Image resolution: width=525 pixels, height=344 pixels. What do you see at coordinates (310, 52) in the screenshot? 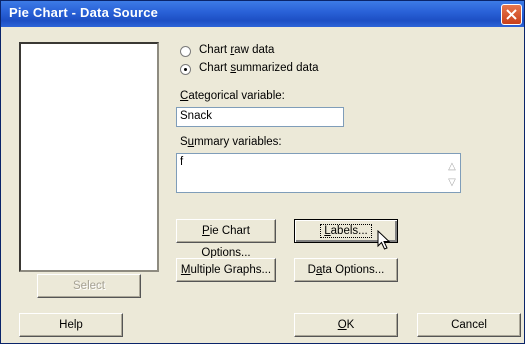
I see `chart-raw-data-radio: Chart raw data` at bounding box center [310, 52].